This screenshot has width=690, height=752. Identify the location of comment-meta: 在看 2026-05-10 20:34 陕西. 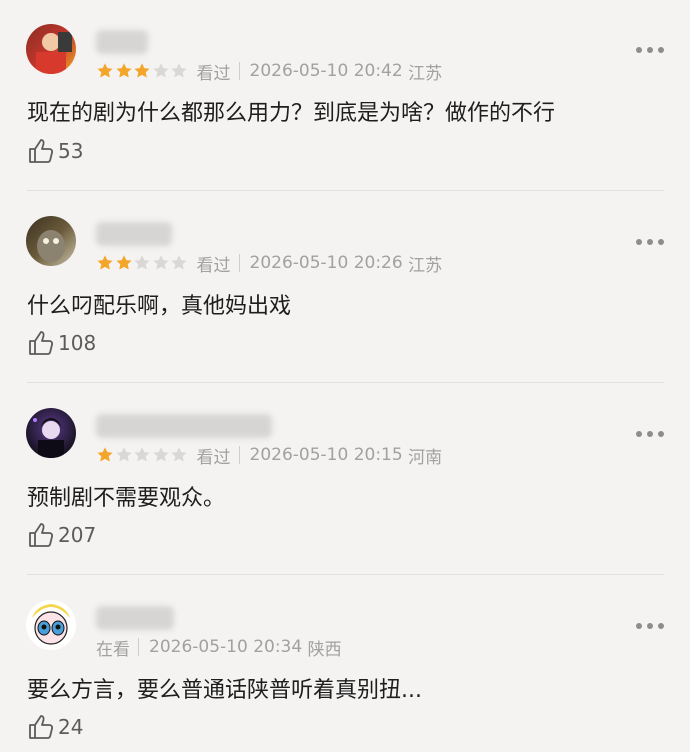
(219, 647).